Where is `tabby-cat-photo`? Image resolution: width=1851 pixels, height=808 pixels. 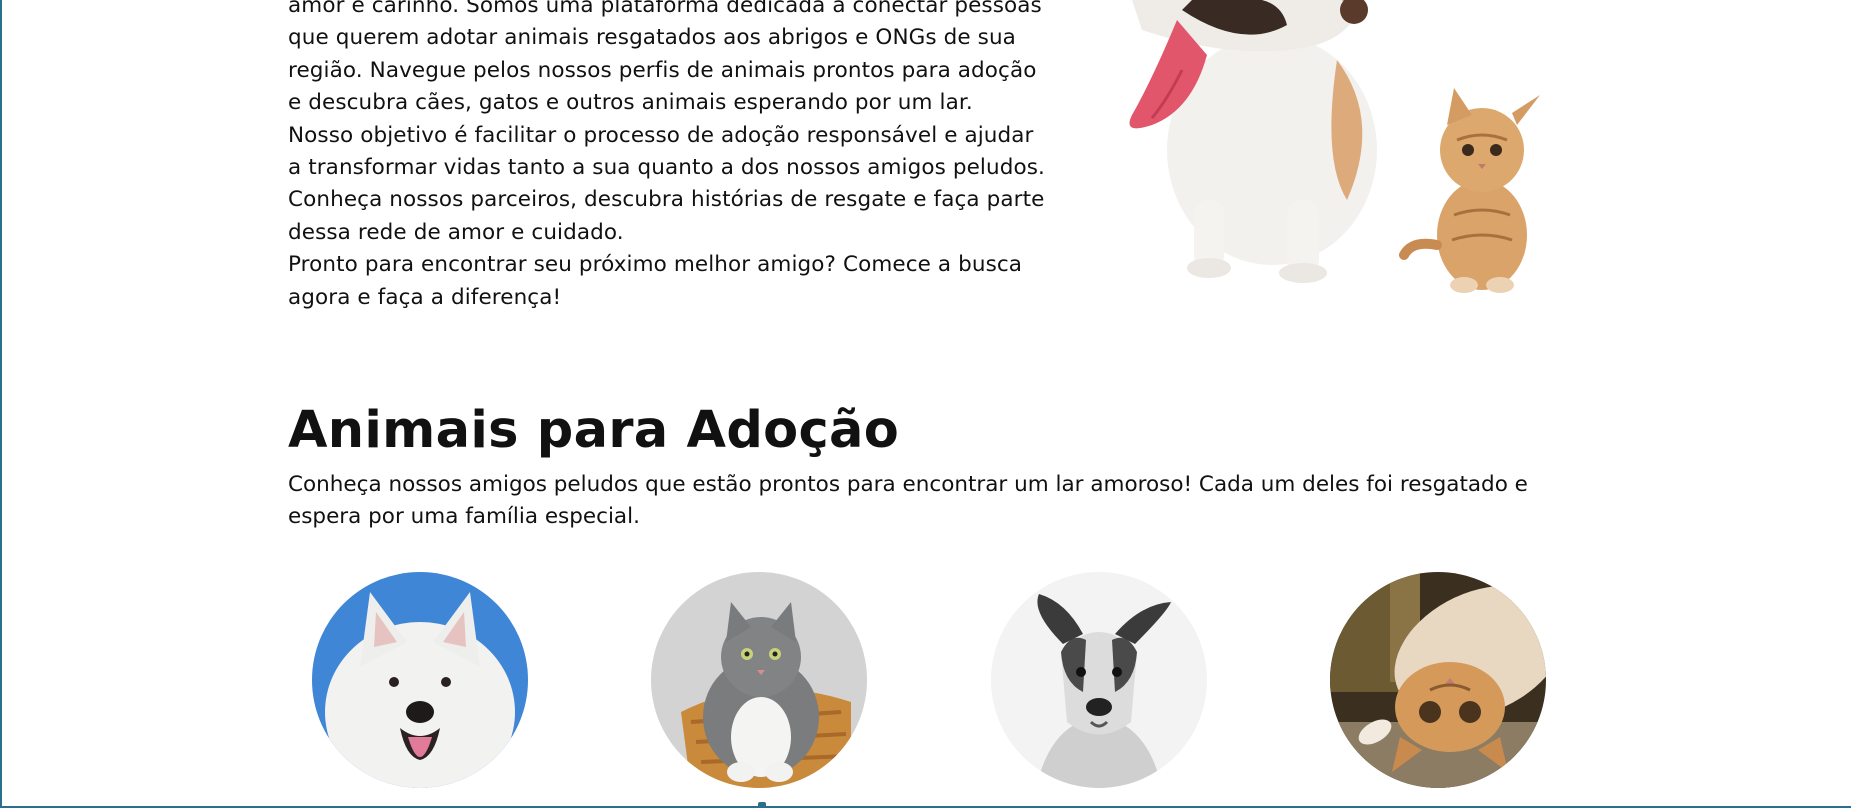
tabby-cat-photo is located at coordinates (759, 680).